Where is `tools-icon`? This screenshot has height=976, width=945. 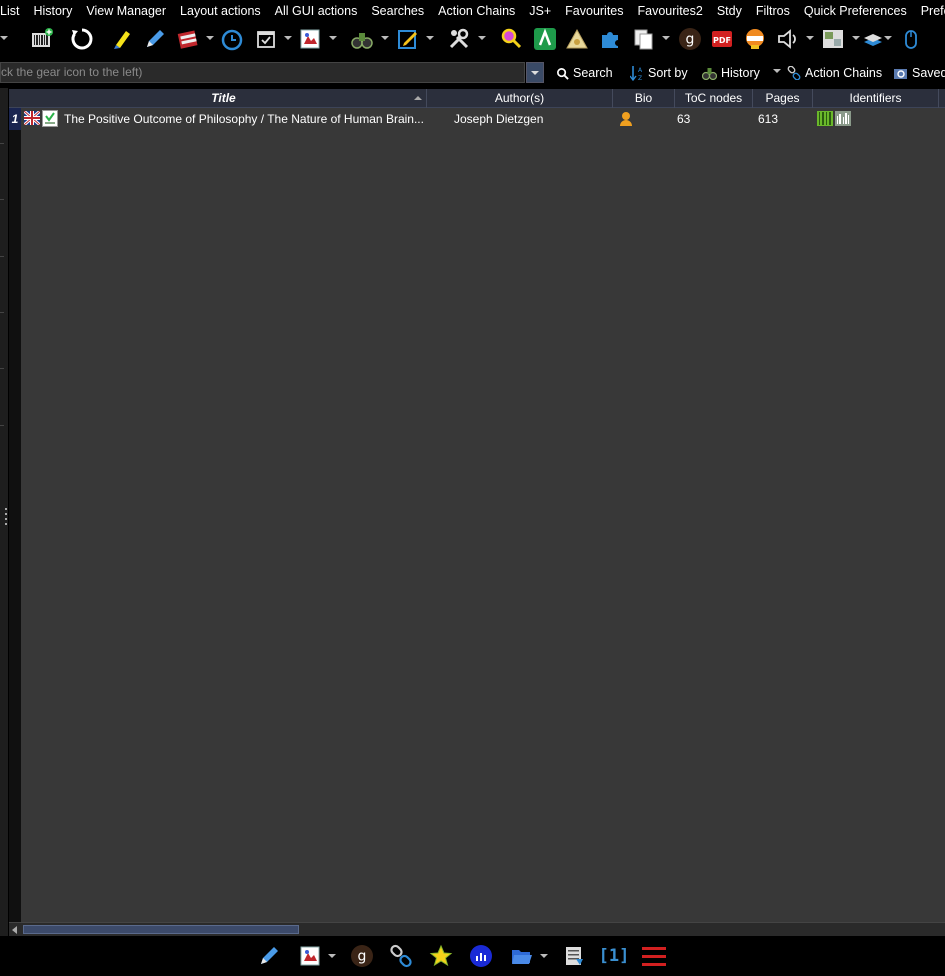 tools-icon is located at coordinates (459, 39).